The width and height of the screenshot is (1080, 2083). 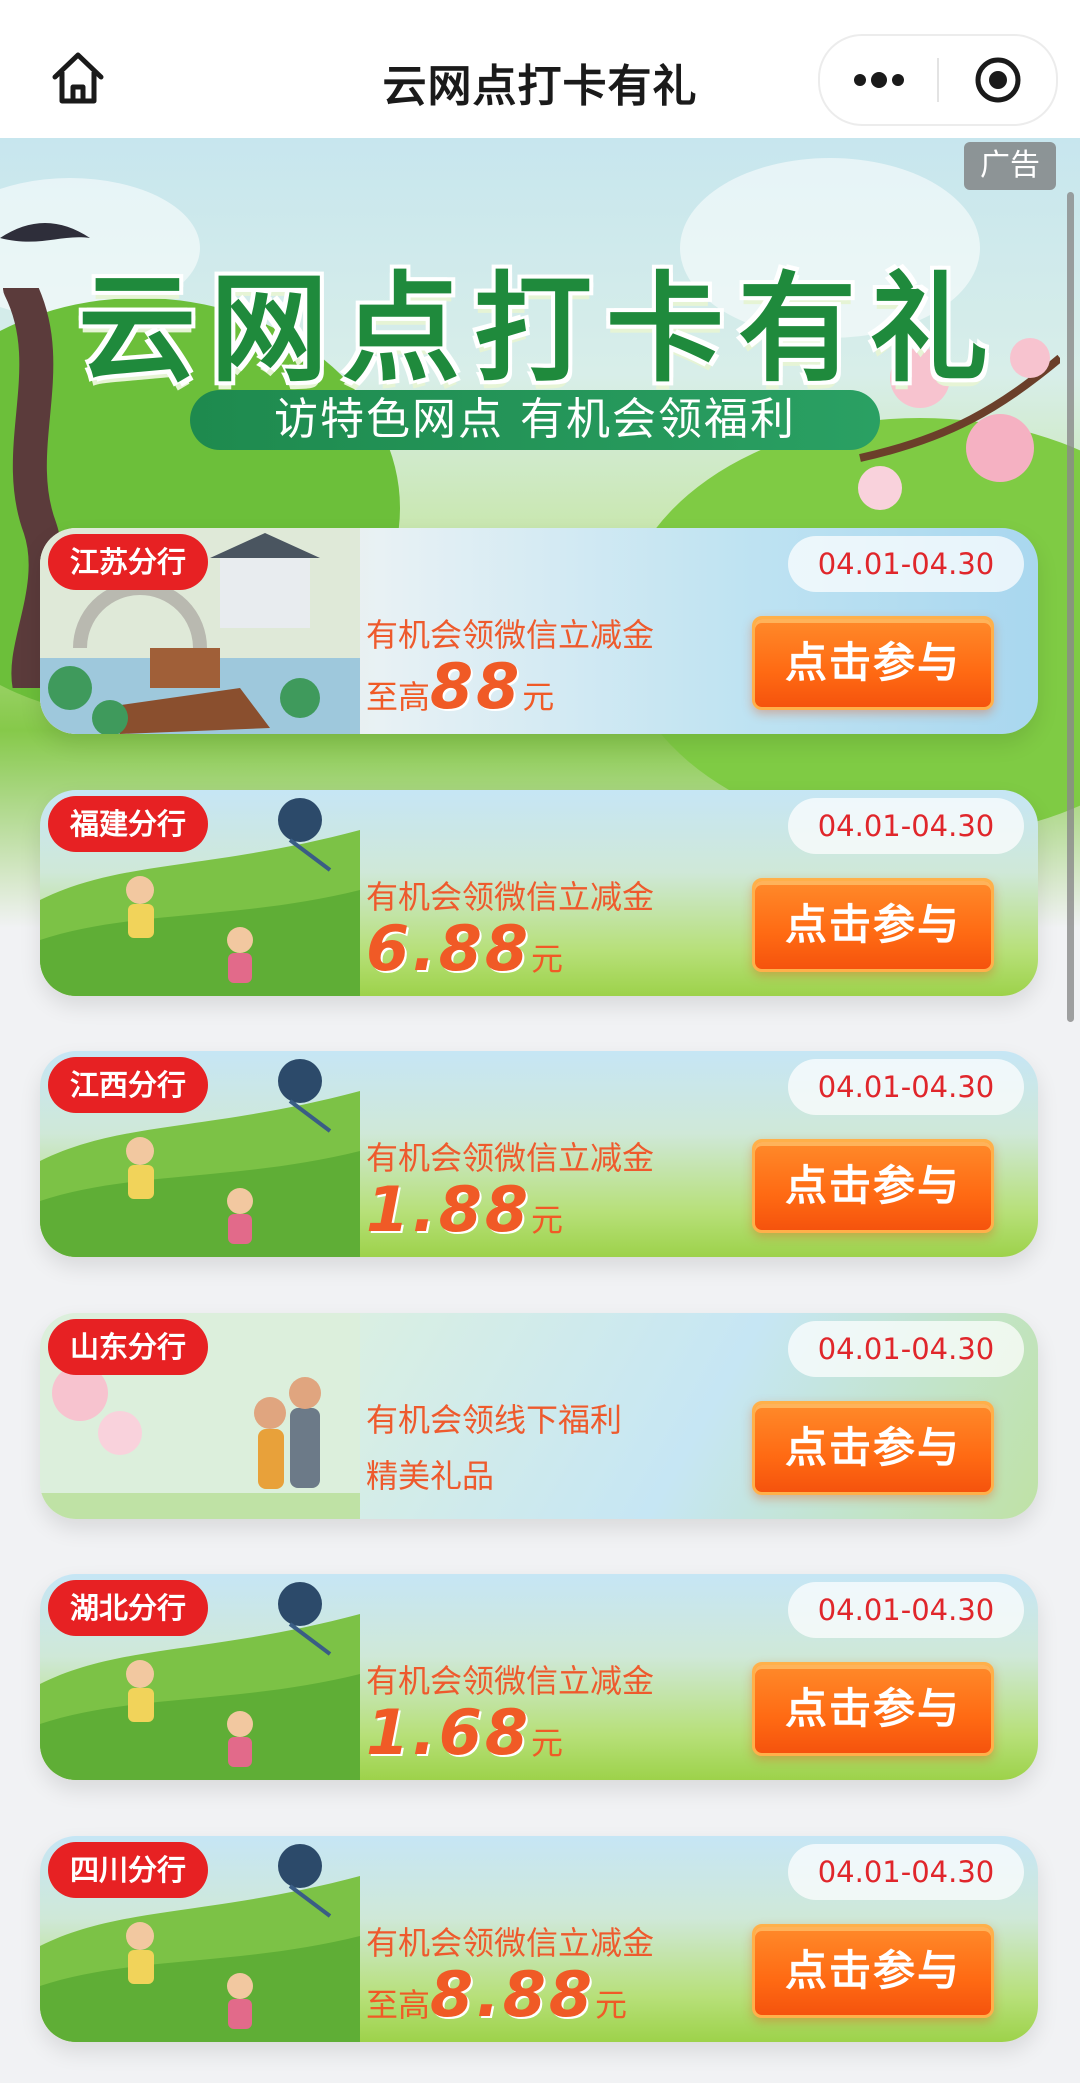 I want to click on ad-label: 广告, so click(x=1010, y=166).